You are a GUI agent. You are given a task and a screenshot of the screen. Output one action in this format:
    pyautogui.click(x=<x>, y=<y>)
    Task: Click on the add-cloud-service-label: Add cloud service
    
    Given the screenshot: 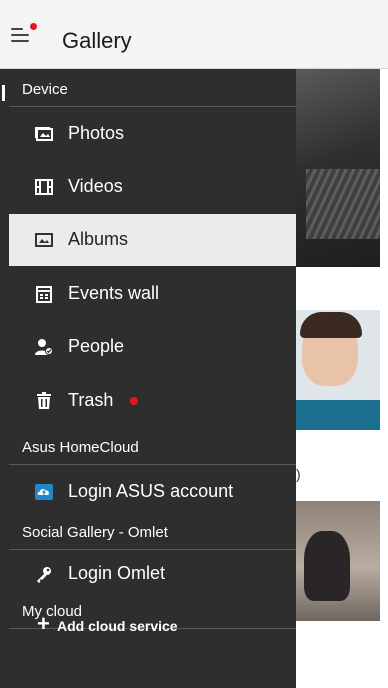 What is the action you would take?
    pyautogui.click(x=117, y=626)
    